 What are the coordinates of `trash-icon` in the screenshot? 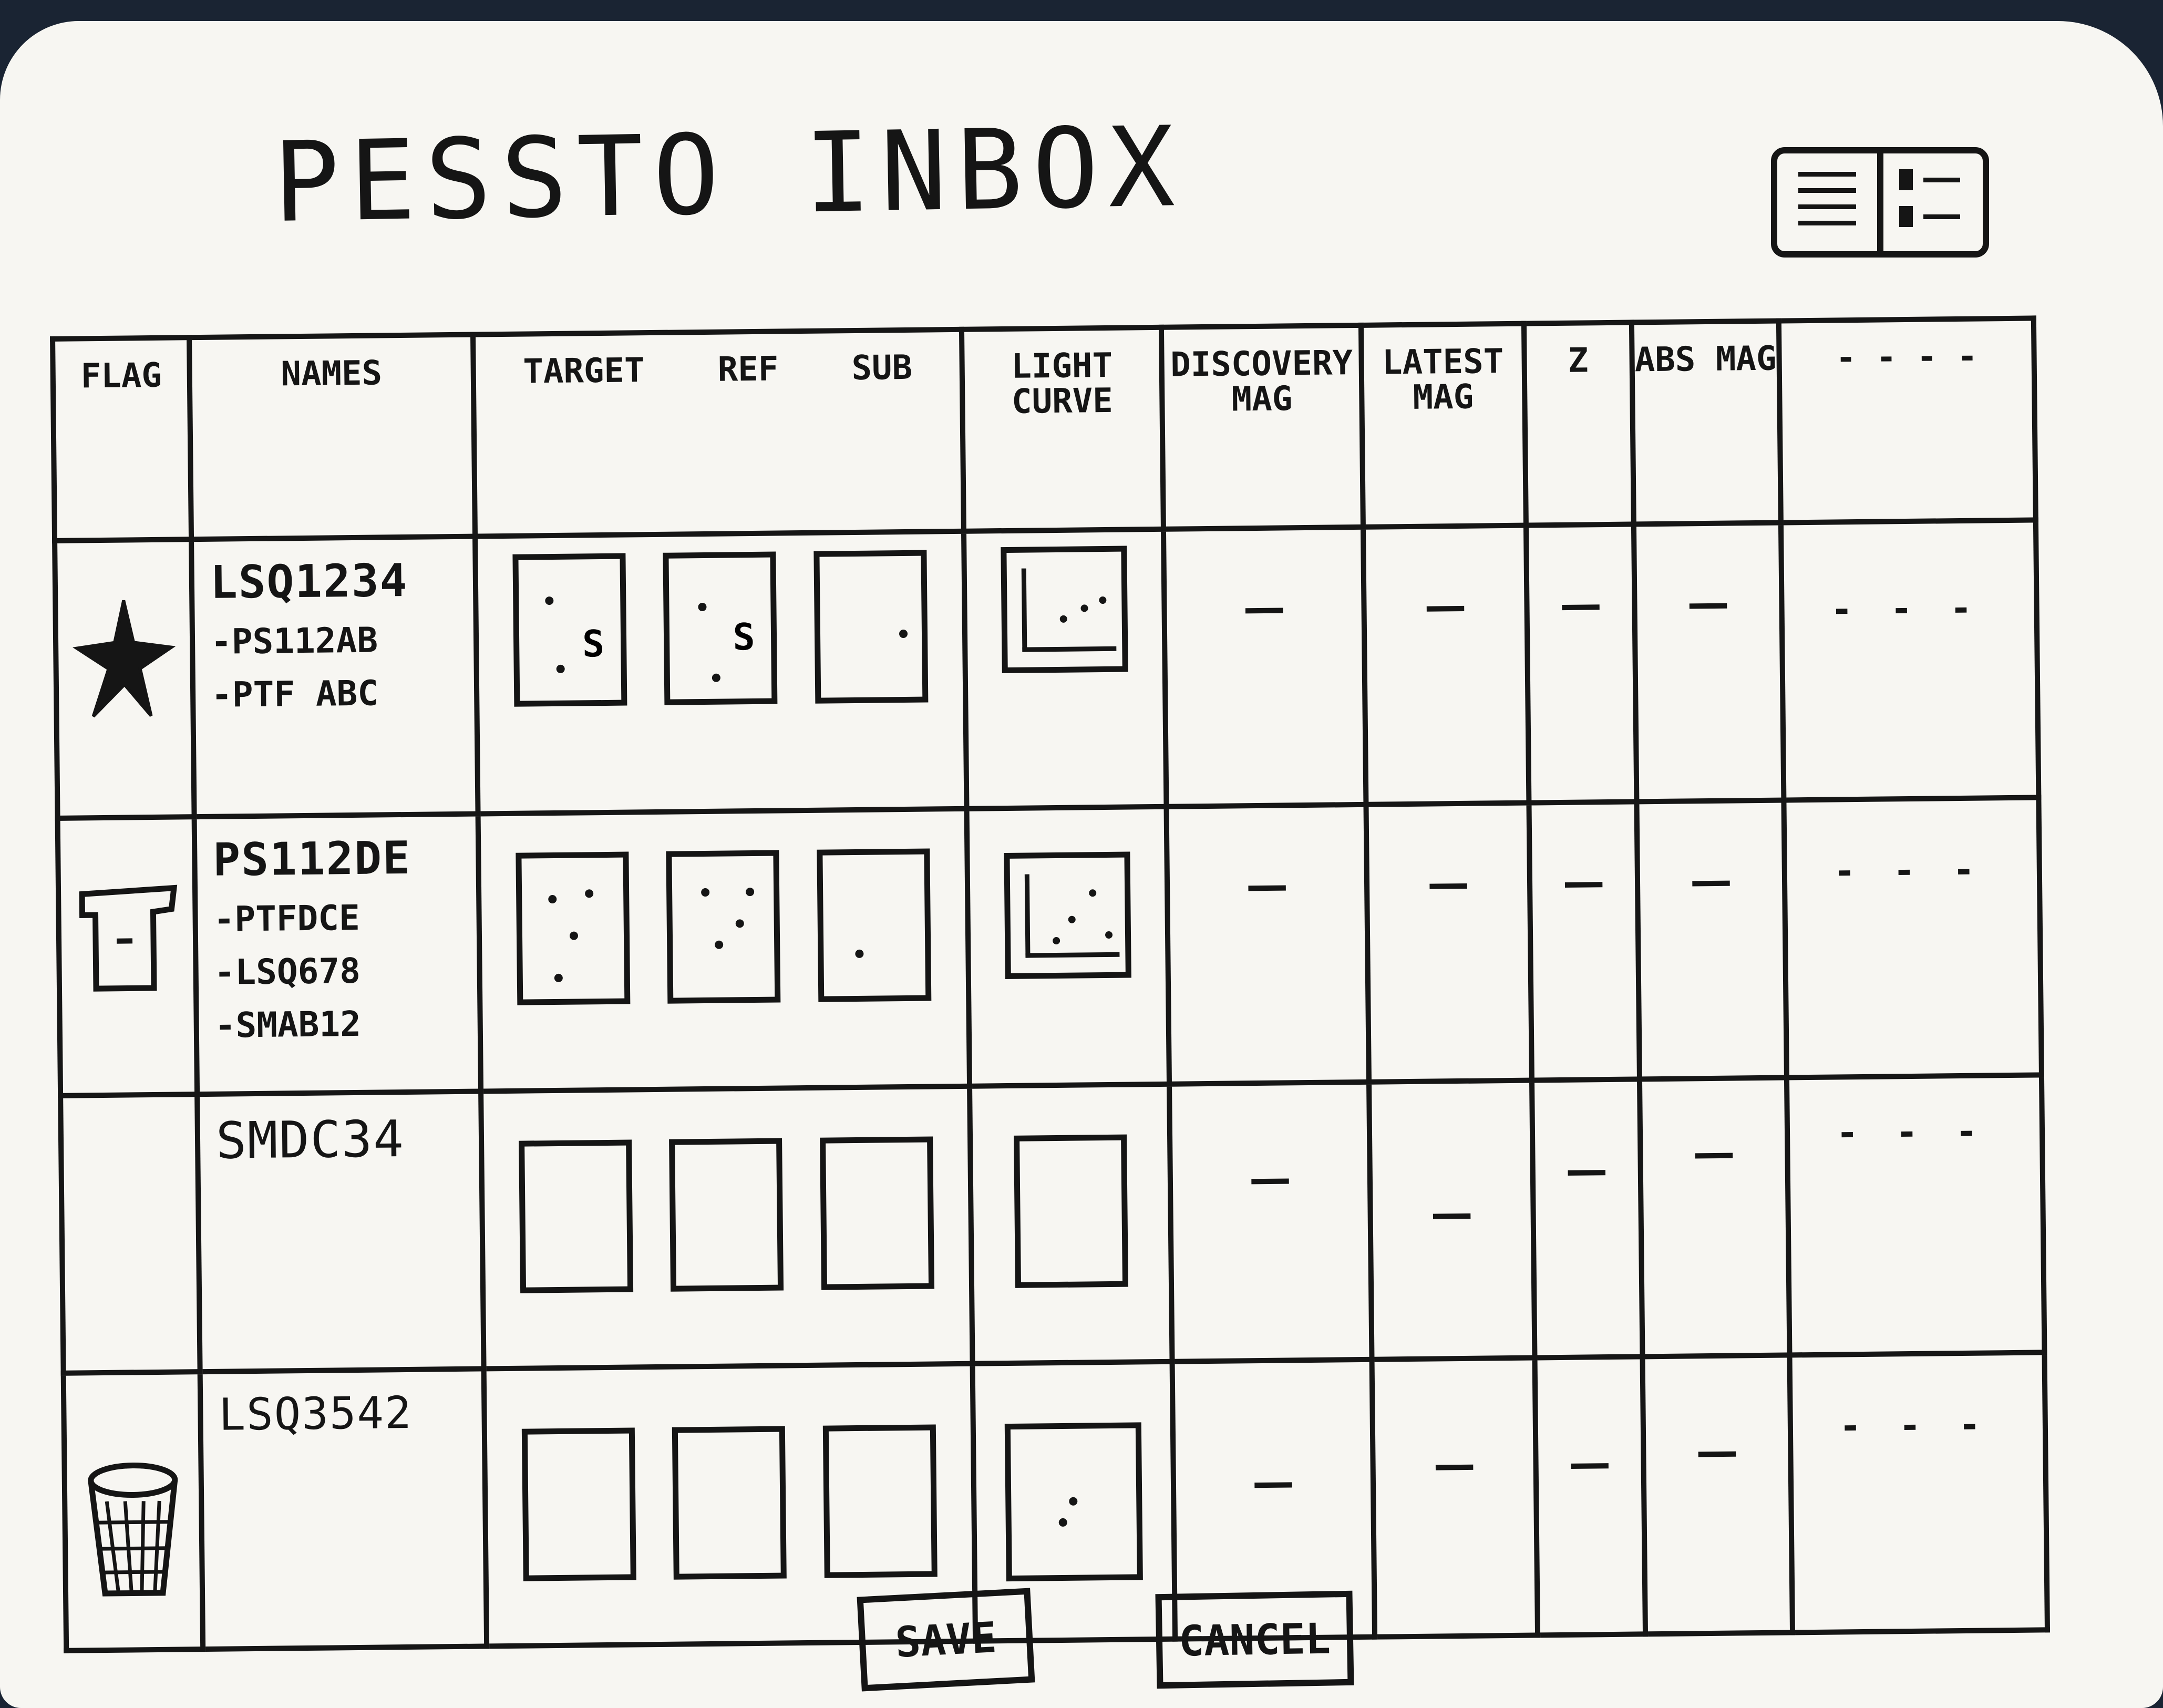 It's located at (133, 1532).